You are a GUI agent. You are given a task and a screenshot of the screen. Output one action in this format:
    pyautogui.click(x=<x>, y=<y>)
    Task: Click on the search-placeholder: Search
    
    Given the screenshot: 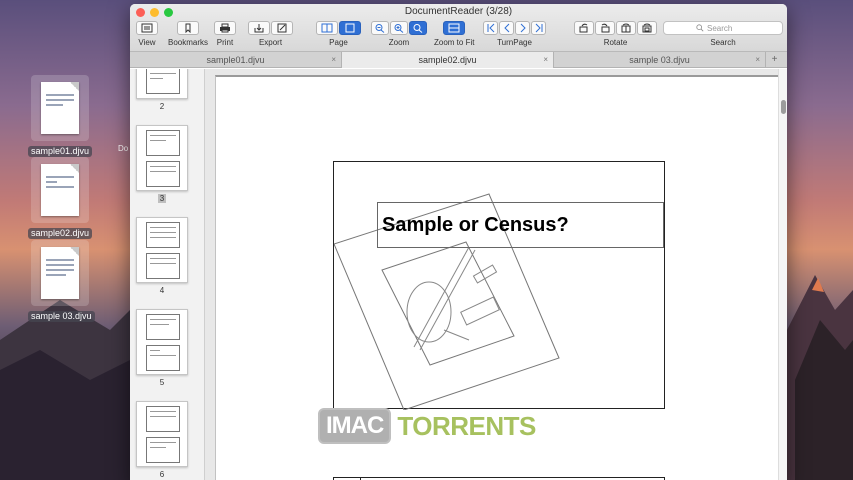 What is the action you would take?
    pyautogui.click(x=720, y=28)
    